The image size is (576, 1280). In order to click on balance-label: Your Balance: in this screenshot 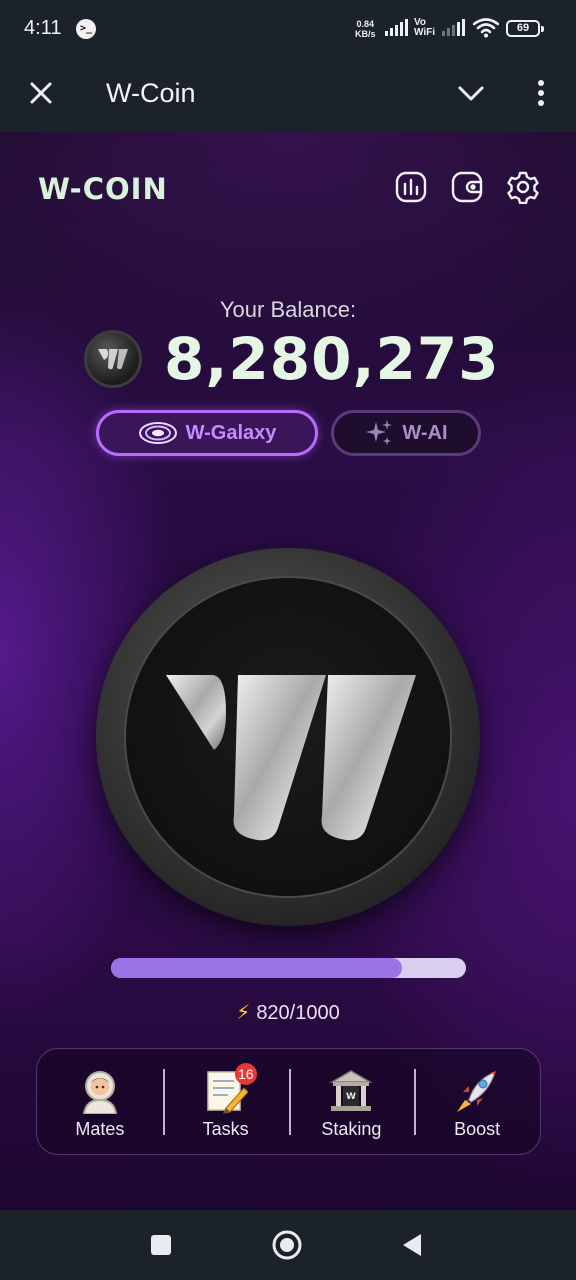, I will do `click(288, 309)`.